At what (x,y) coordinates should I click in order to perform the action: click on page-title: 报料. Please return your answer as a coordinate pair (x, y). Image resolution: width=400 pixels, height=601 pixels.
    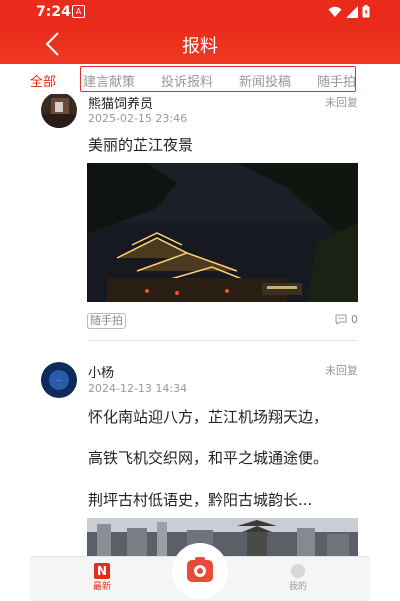
    Looking at the image, I should click on (200, 46).